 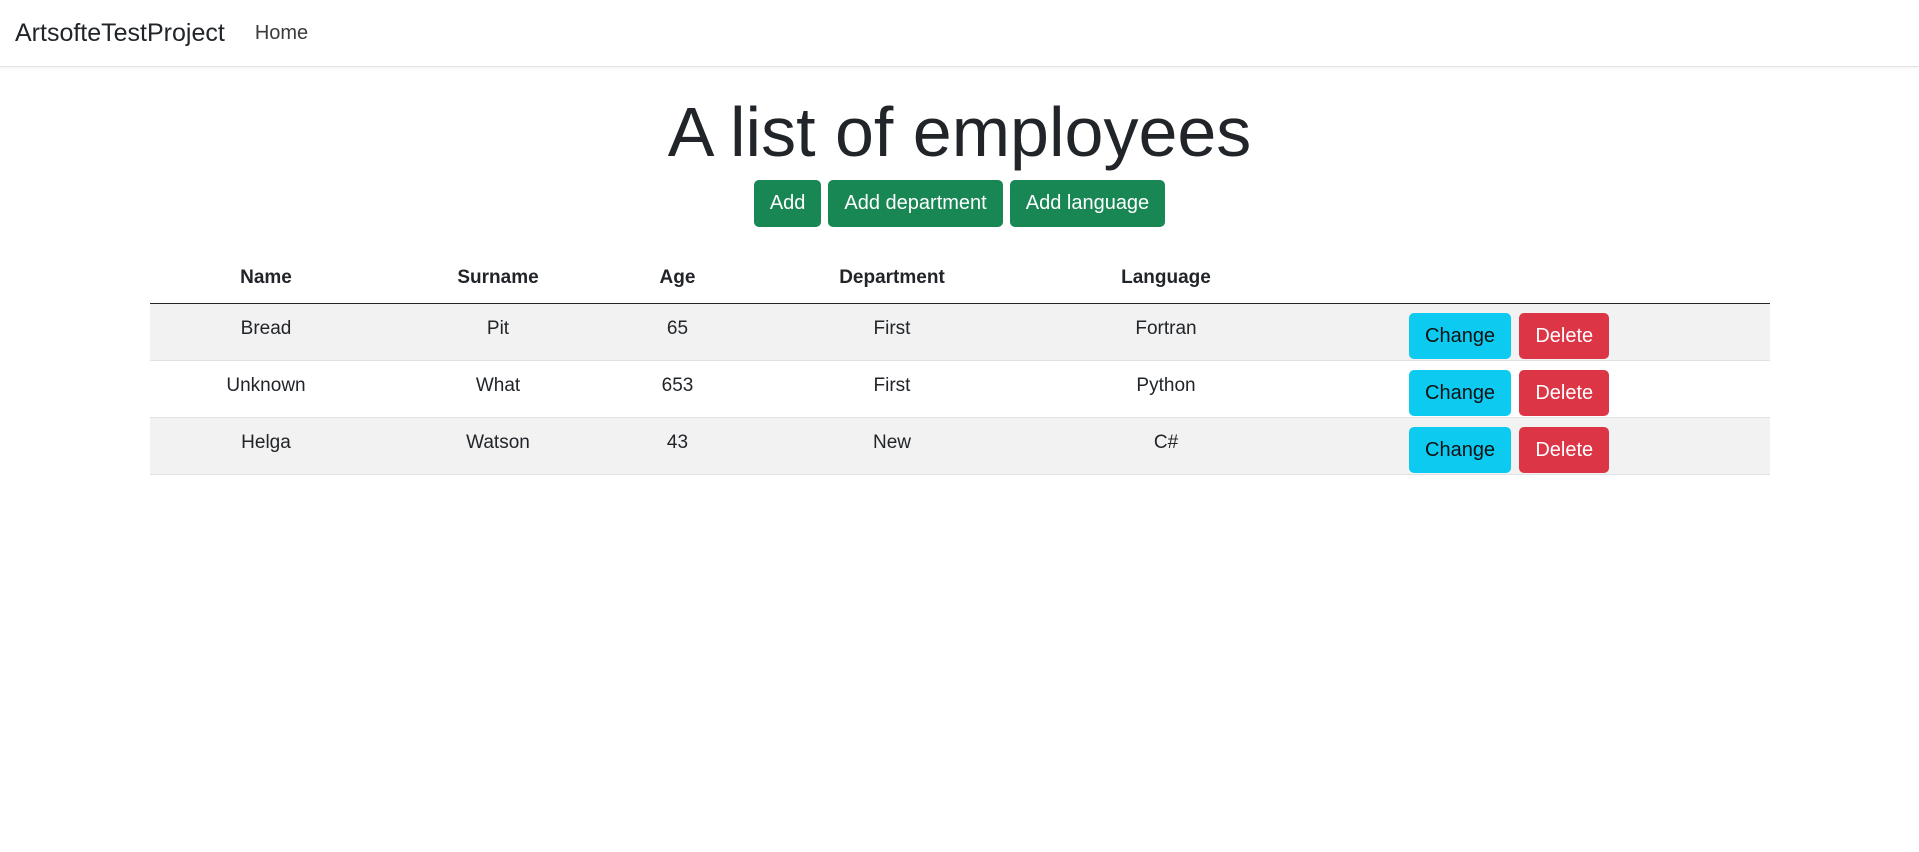 What do you see at coordinates (120, 33) in the screenshot?
I see `brand-link: ArtsofteTestProject` at bounding box center [120, 33].